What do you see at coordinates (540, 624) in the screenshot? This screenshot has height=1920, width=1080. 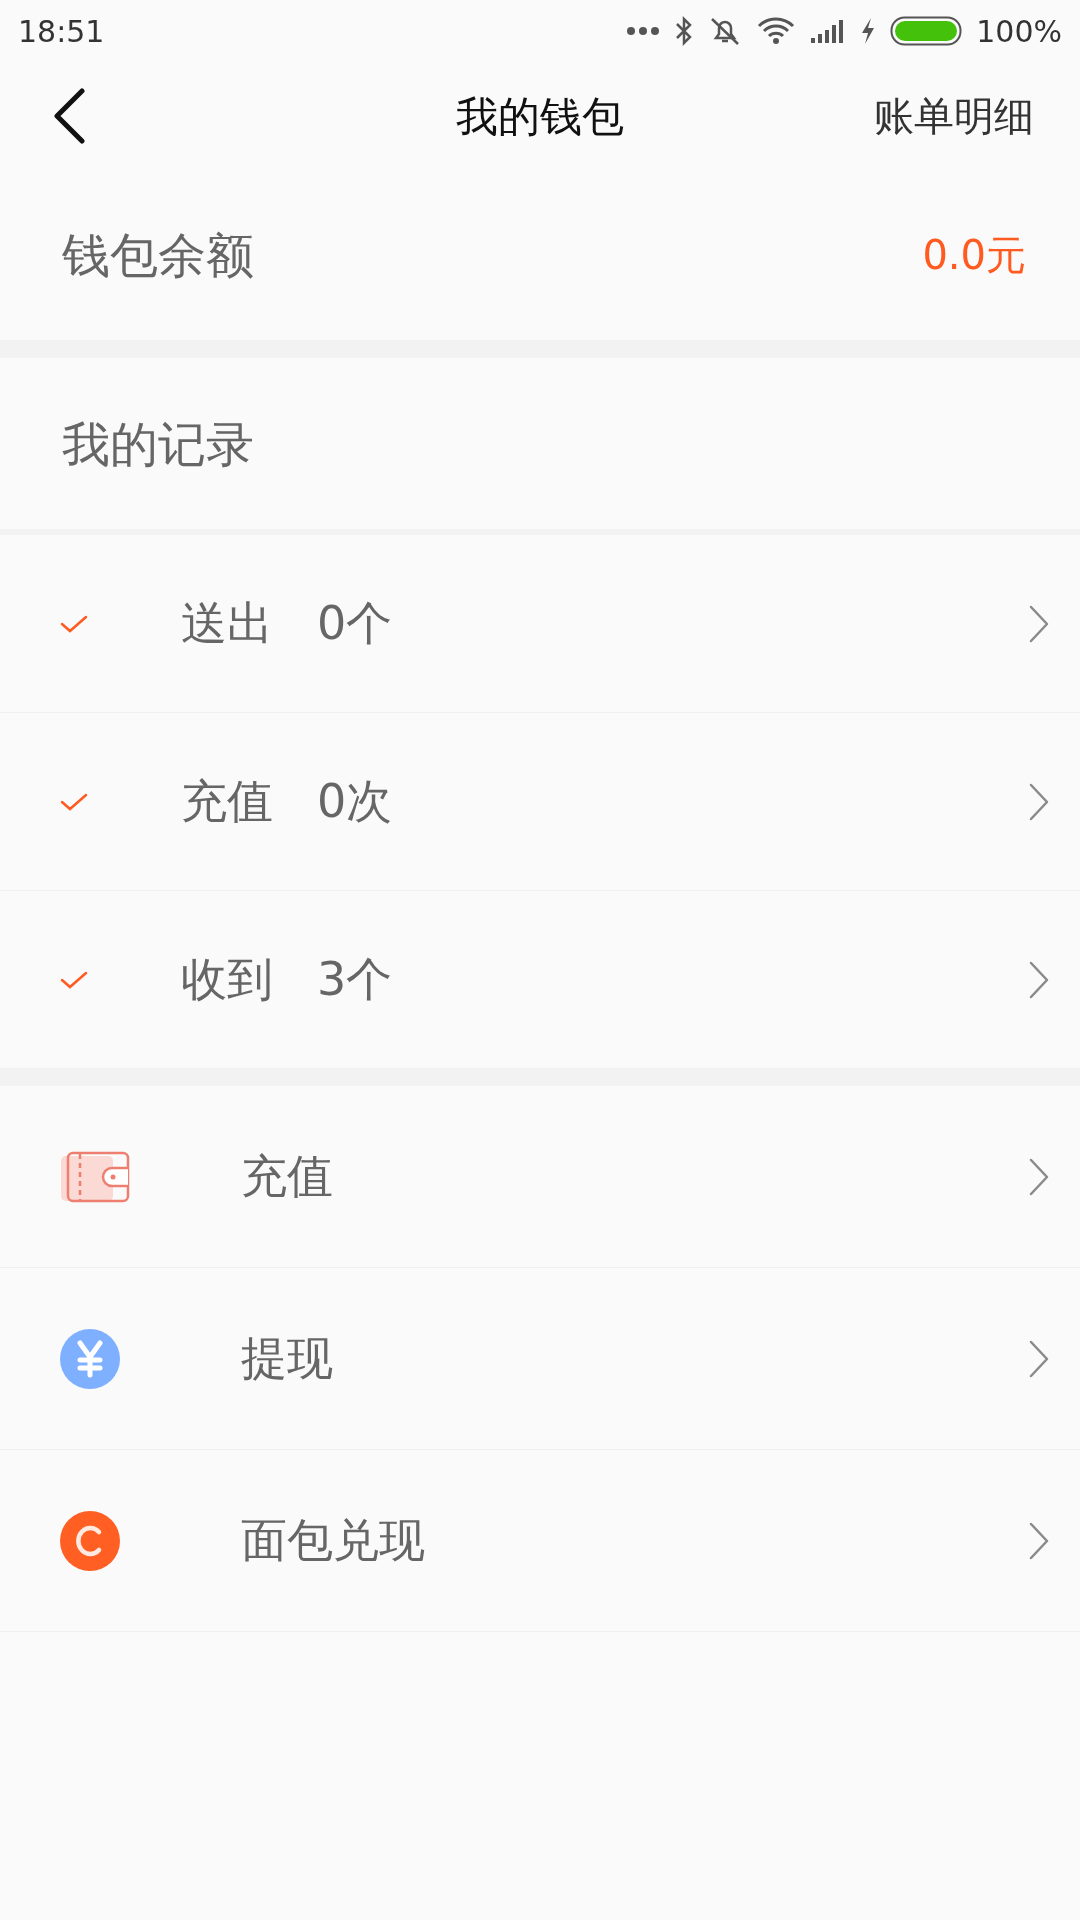 I see `record-row: 送出 0个` at bounding box center [540, 624].